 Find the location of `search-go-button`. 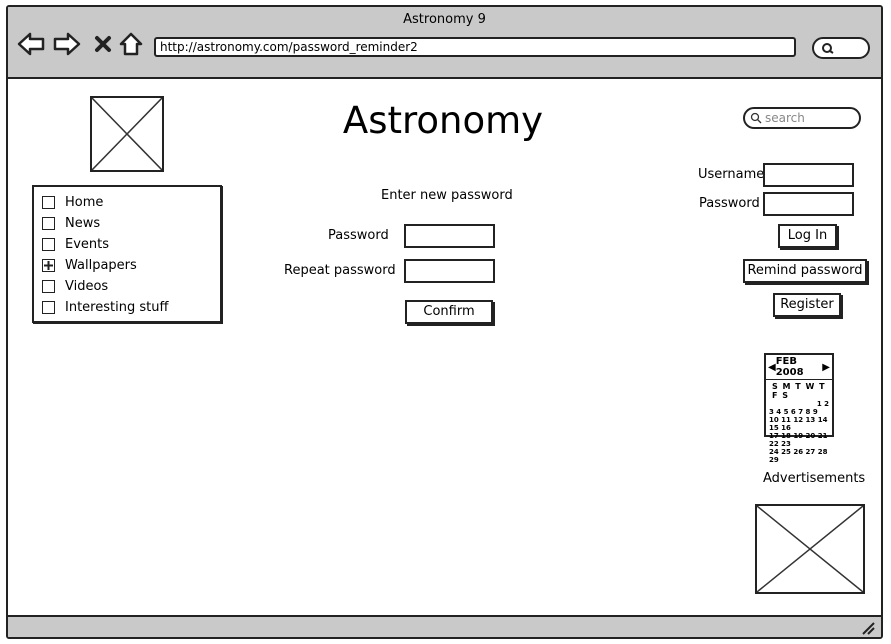

search-go-button is located at coordinates (841, 48).